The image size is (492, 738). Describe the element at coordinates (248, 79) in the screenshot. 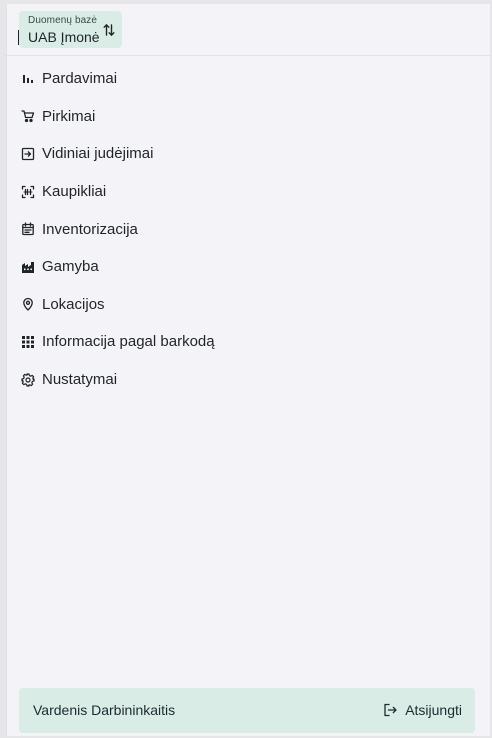

I see `nav-item-pardavimai: Pardavimai` at that location.